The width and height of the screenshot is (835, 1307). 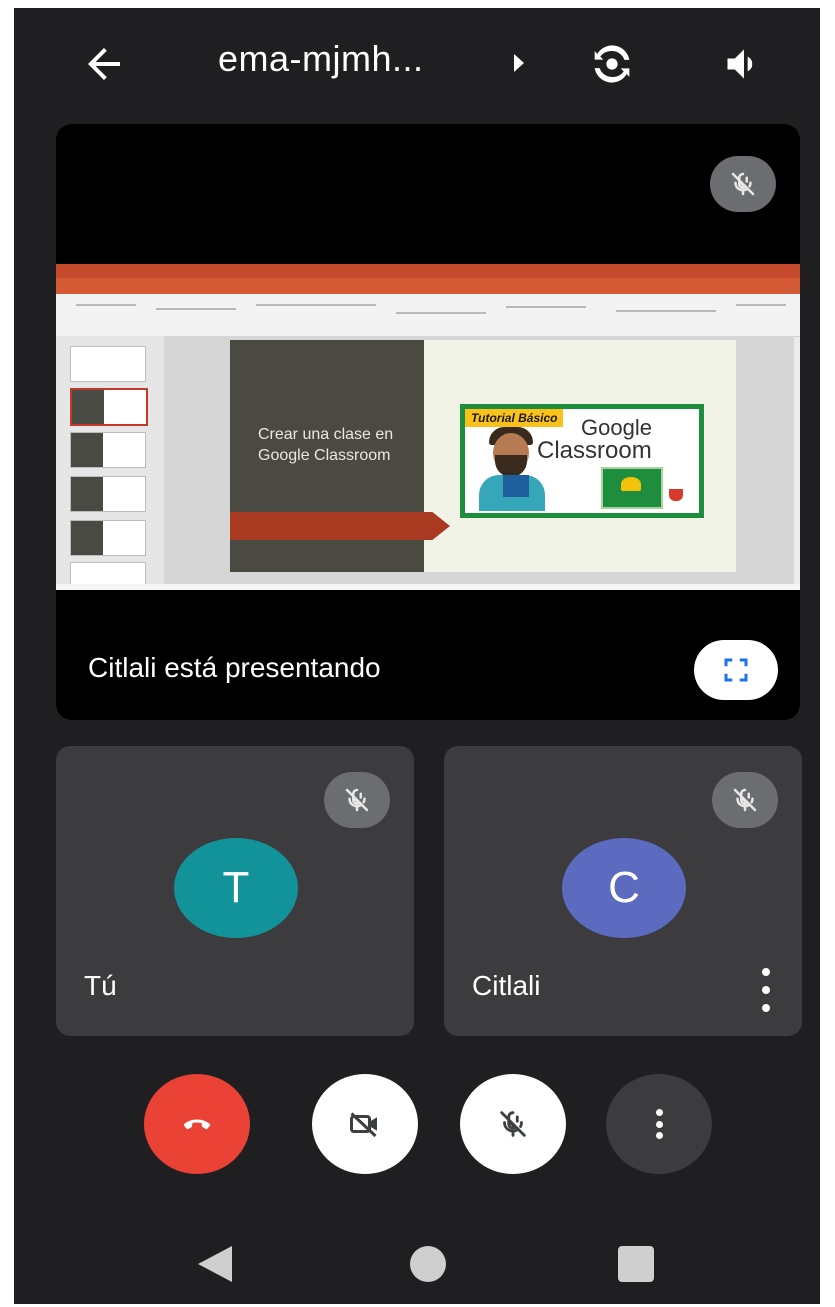 What do you see at coordinates (234, 667) in the screenshot?
I see `presenter-label: Citlali está presentando` at bounding box center [234, 667].